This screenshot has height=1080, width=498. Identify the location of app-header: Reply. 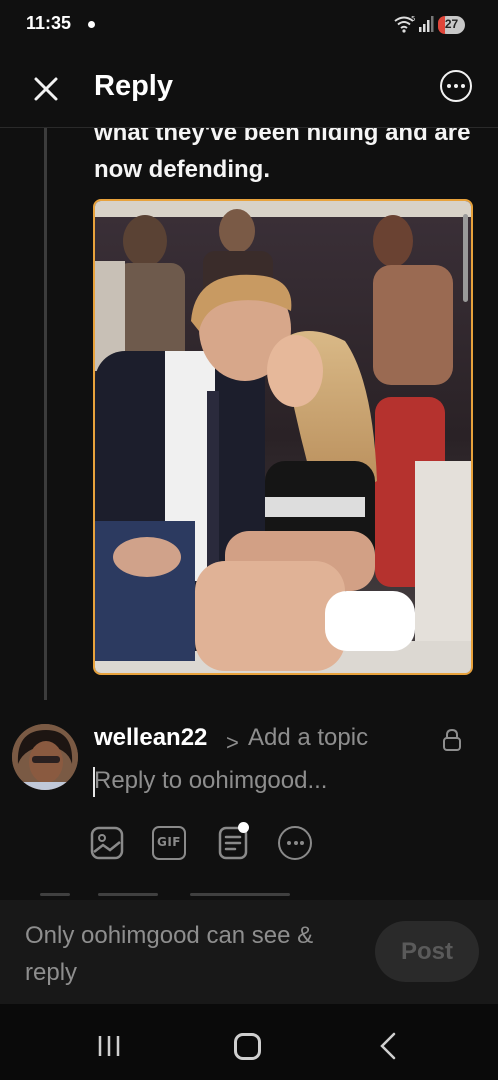
(249, 89).